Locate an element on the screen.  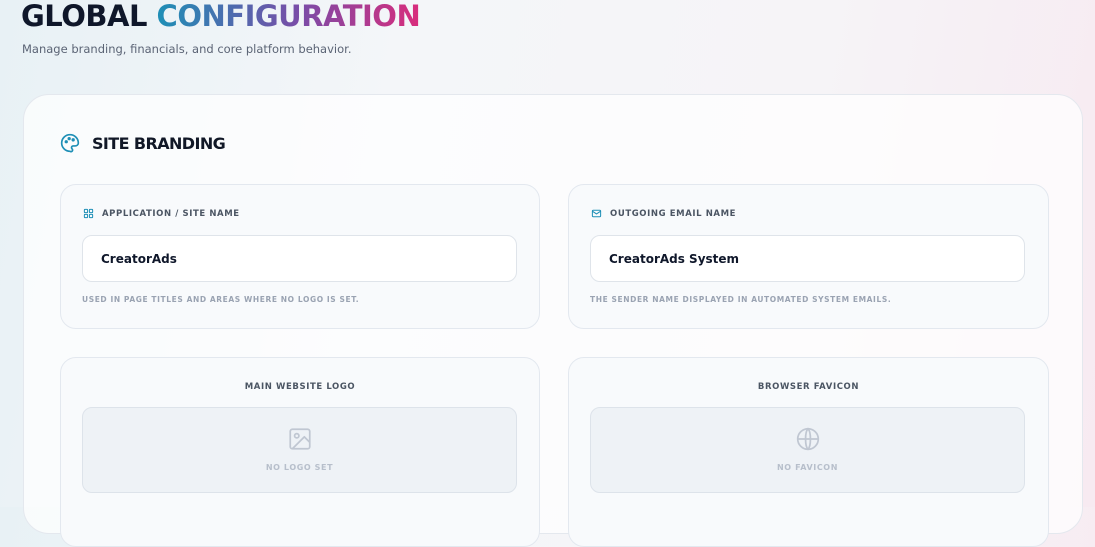
page-title: GLOBAL CONFIGURATION is located at coordinates (221, 19).